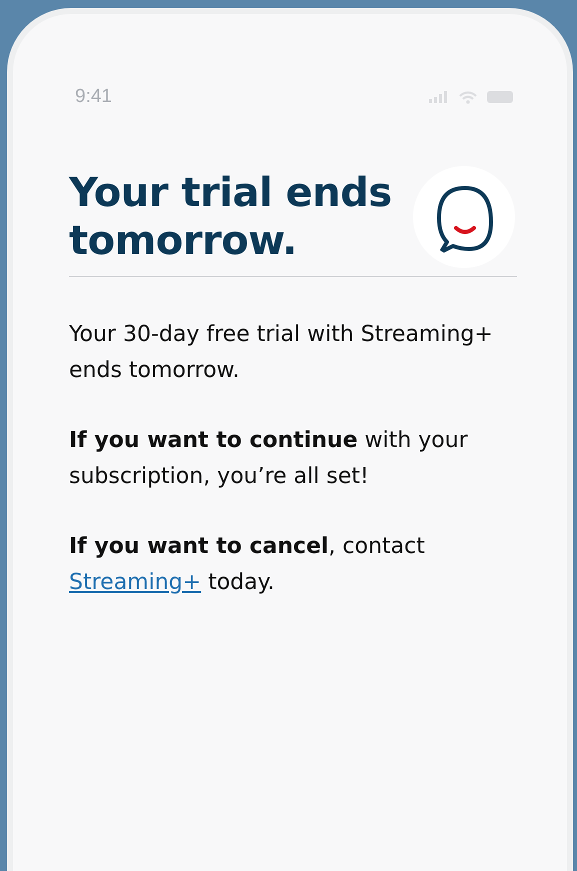  What do you see at coordinates (281, 353) in the screenshot?
I see `body-paragraph: Your 30-day free trial with Streaming+ ends tomorrow.` at bounding box center [281, 353].